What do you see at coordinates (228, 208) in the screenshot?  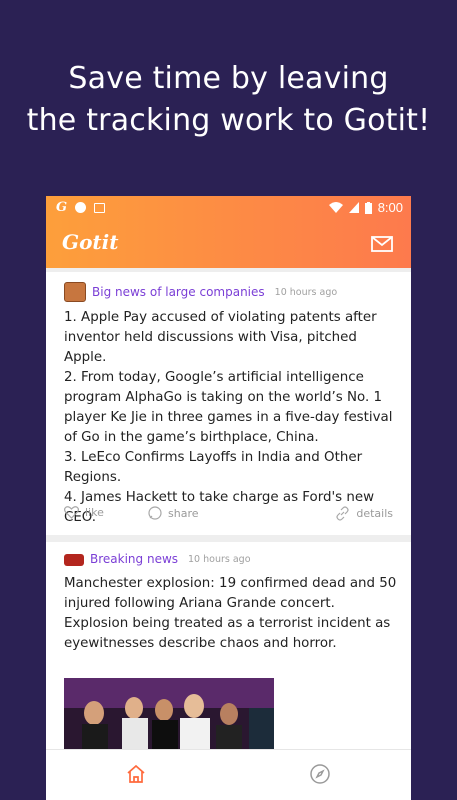 I see `status-bar: G 8:00` at bounding box center [228, 208].